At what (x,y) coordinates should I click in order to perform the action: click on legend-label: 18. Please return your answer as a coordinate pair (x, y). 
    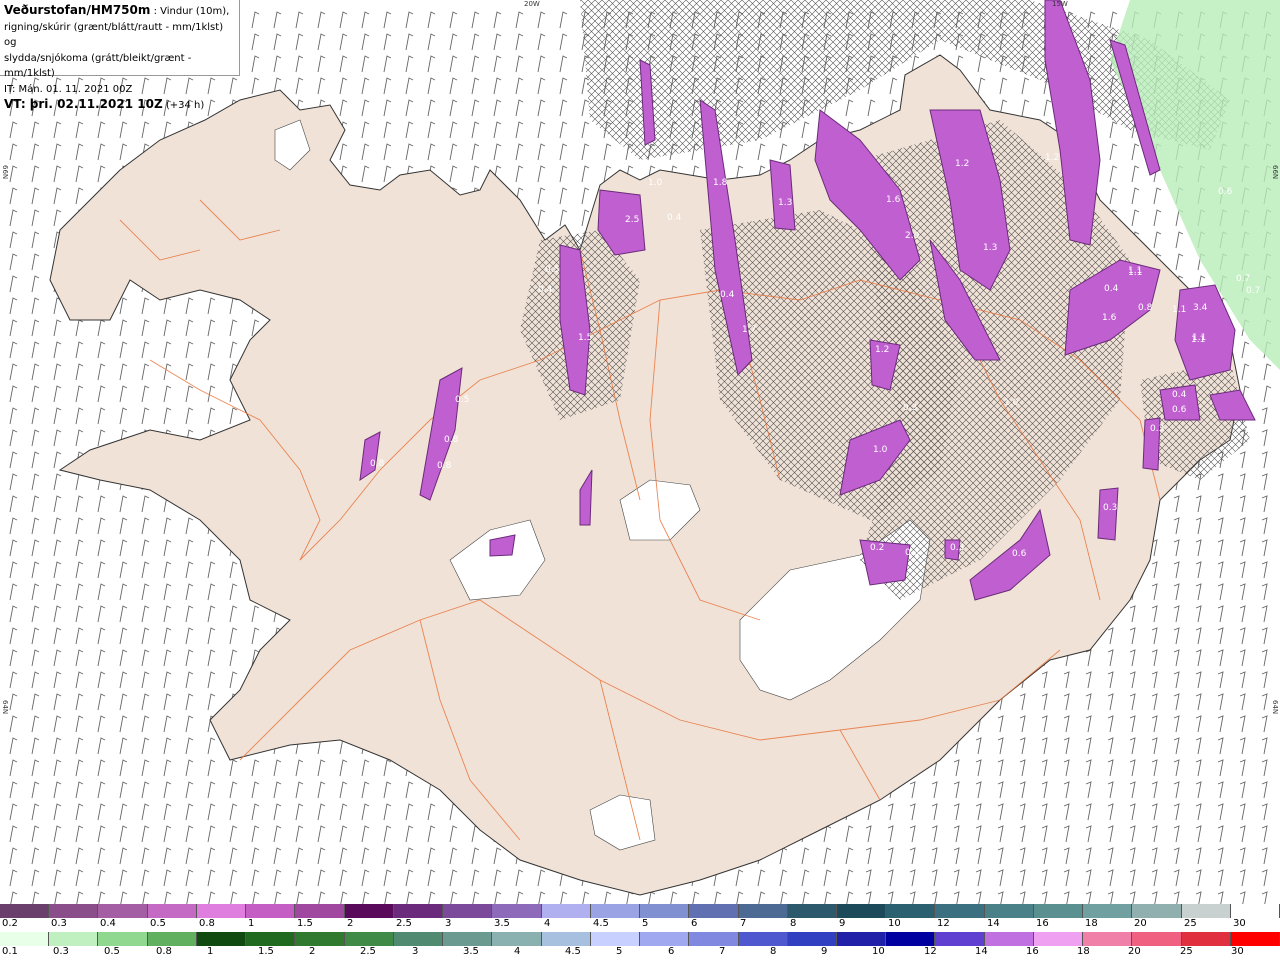
    Looking at the image, I should click on (1091, 923).